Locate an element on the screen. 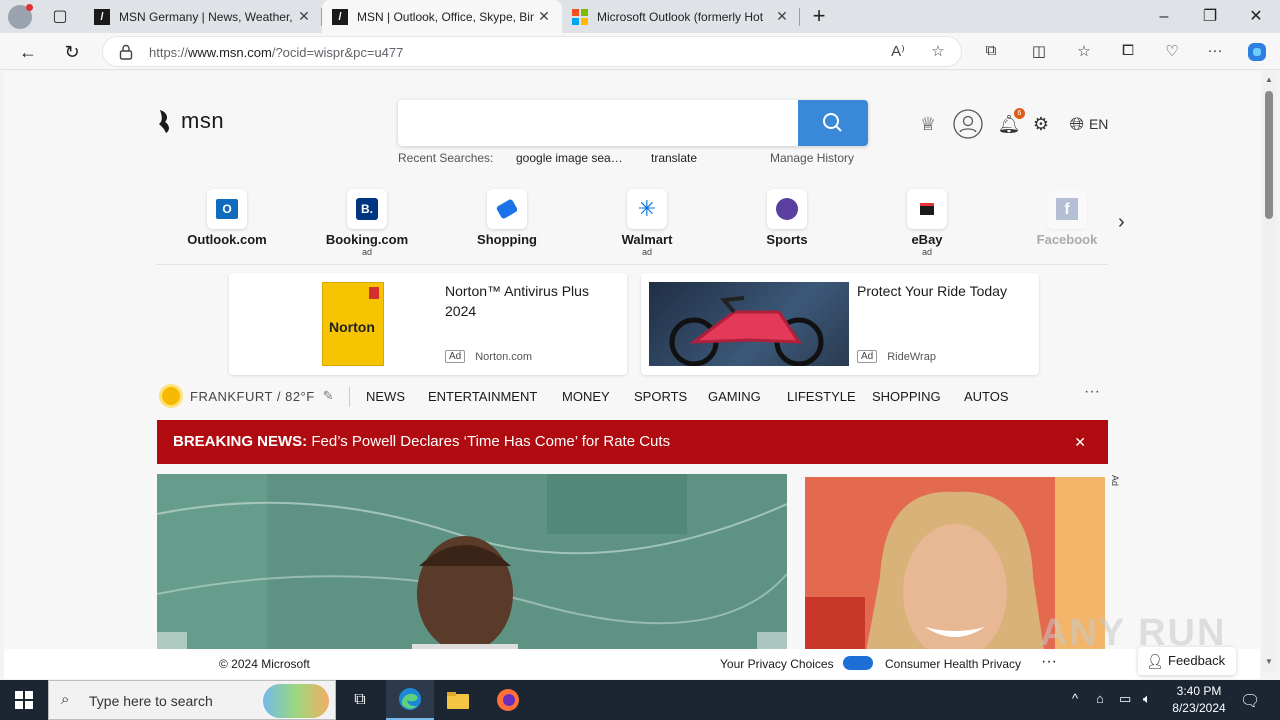 The image size is (1280, 720). close-icon: ✕ is located at coordinates (1080, 442).